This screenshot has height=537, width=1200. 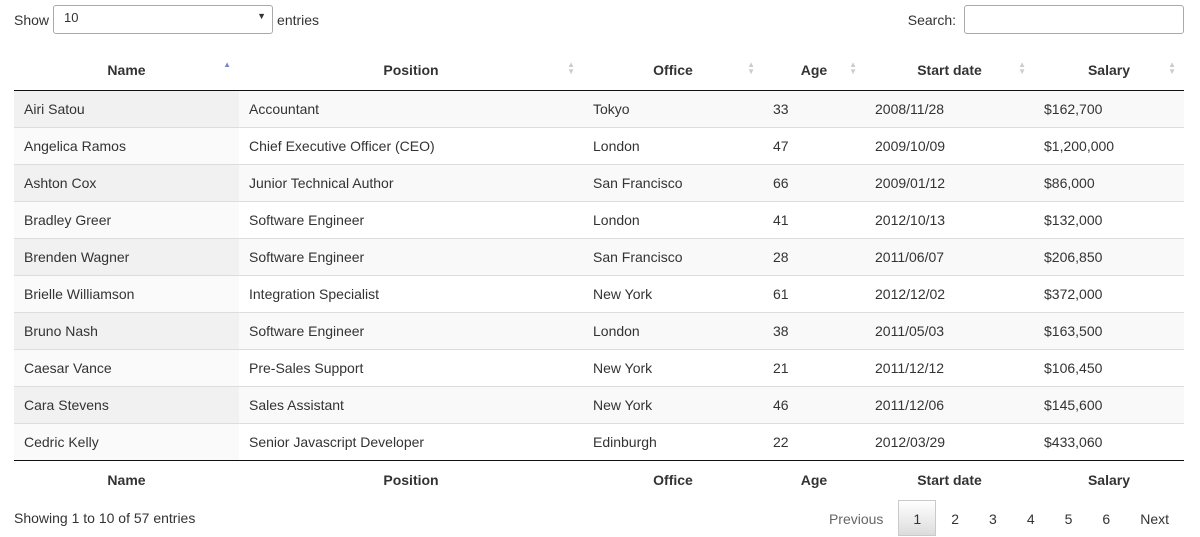 What do you see at coordinates (284, 108) in the screenshot?
I see `cell-position: Accountant` at bounding box center [284, 108].